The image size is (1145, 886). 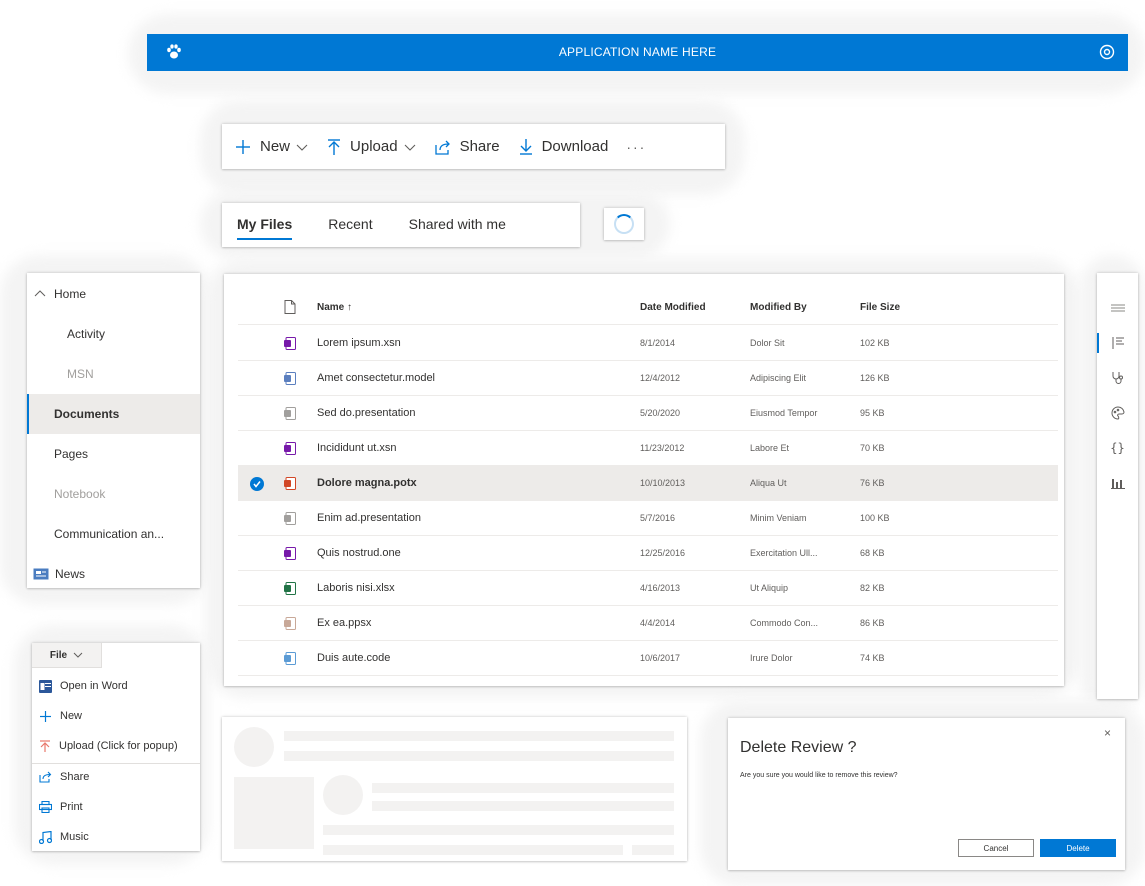 I want to click on file-size: 82 KB, so click(x=872, y=588).